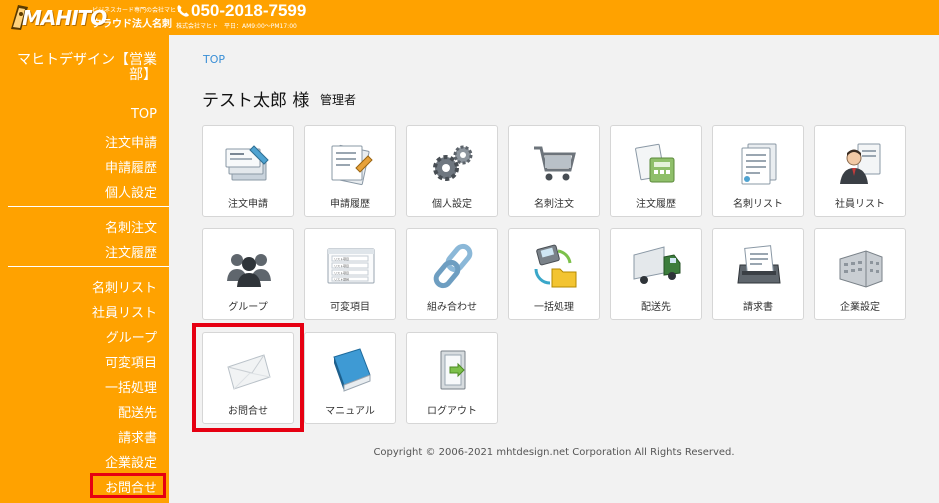 Image resolution: width=939 pixels, height=503 pixels. I want to click on tile-manual: マニュアル, so click(350, 378).